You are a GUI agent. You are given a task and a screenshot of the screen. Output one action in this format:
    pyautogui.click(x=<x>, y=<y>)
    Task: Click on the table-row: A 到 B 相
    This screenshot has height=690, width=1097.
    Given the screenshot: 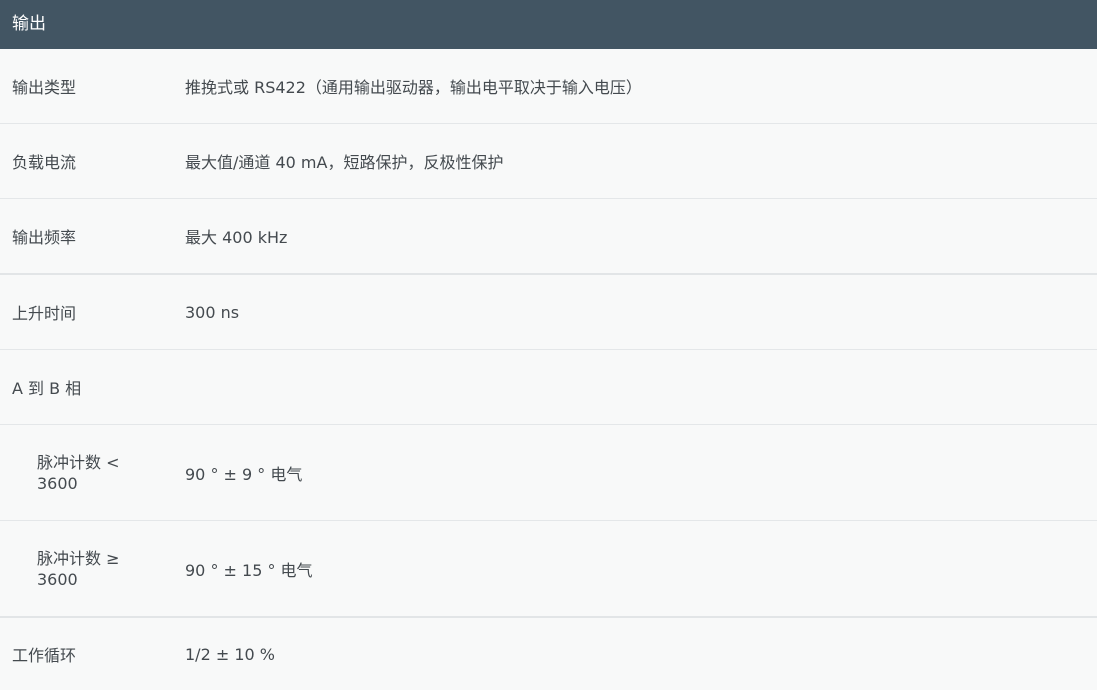 What is the action you would take?
    pyautogui.click(x=548, y=387)
    